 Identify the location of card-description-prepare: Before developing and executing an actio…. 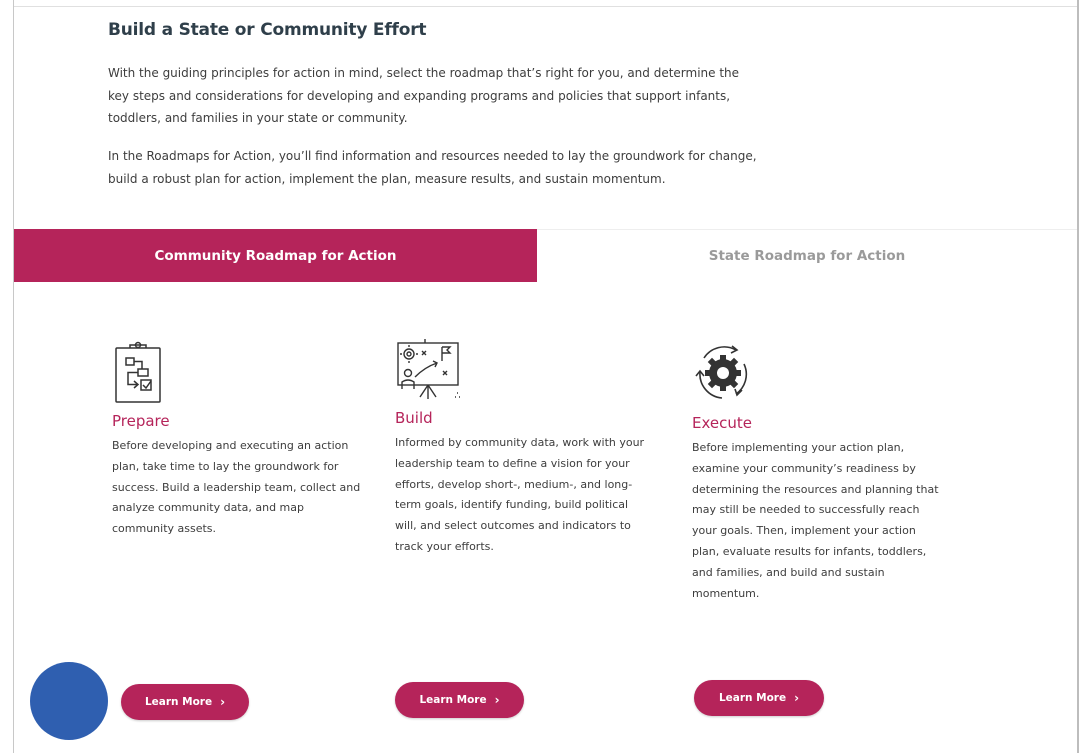
(236, 487).